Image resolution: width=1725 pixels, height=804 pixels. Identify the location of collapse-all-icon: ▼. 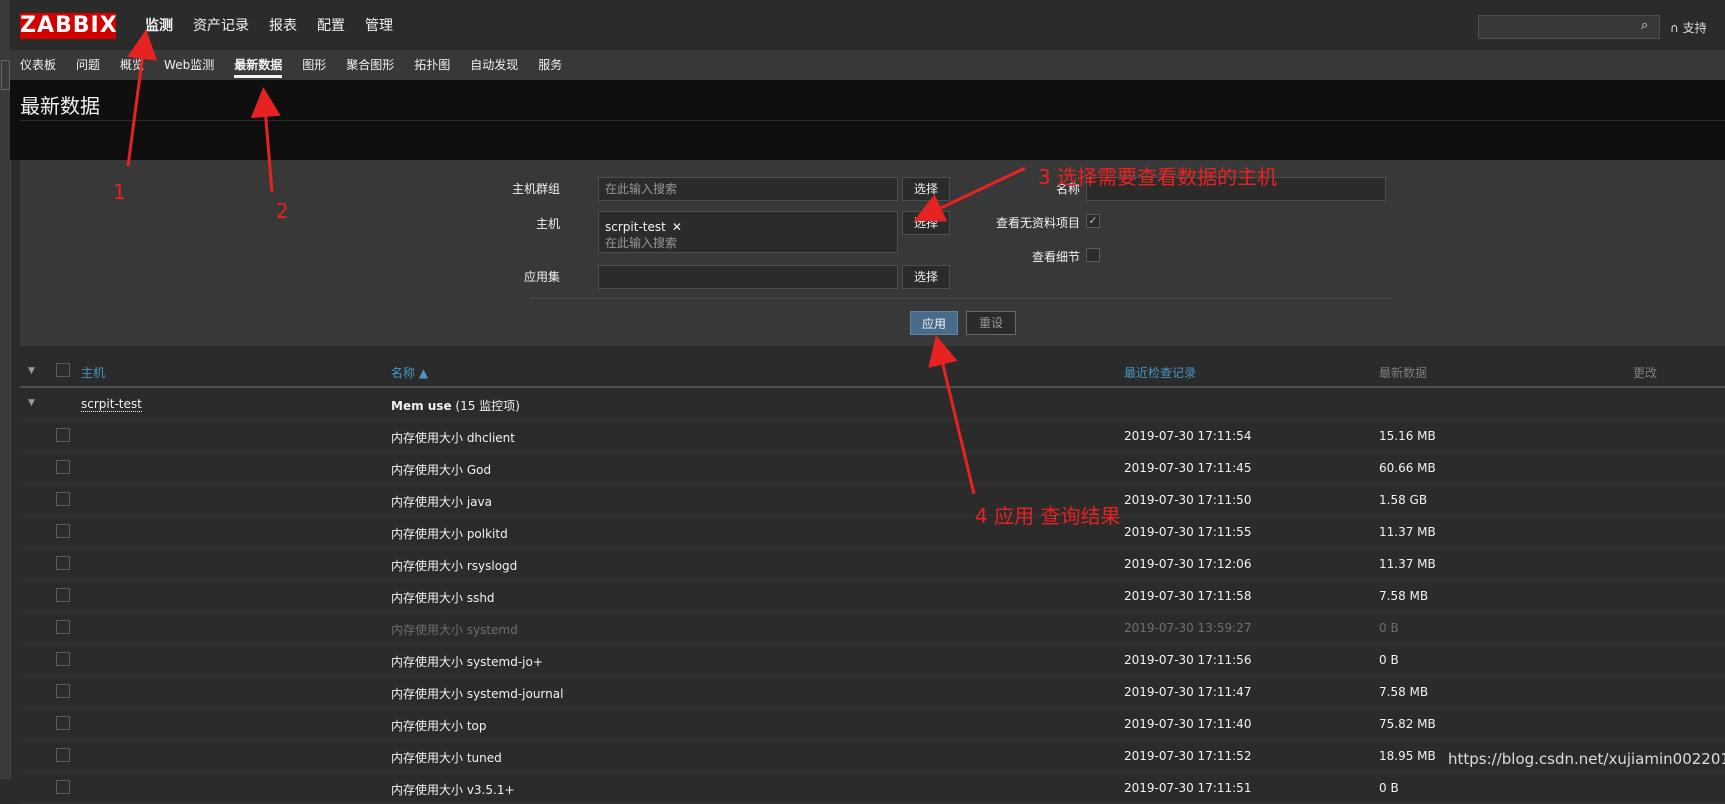
(31, 371).